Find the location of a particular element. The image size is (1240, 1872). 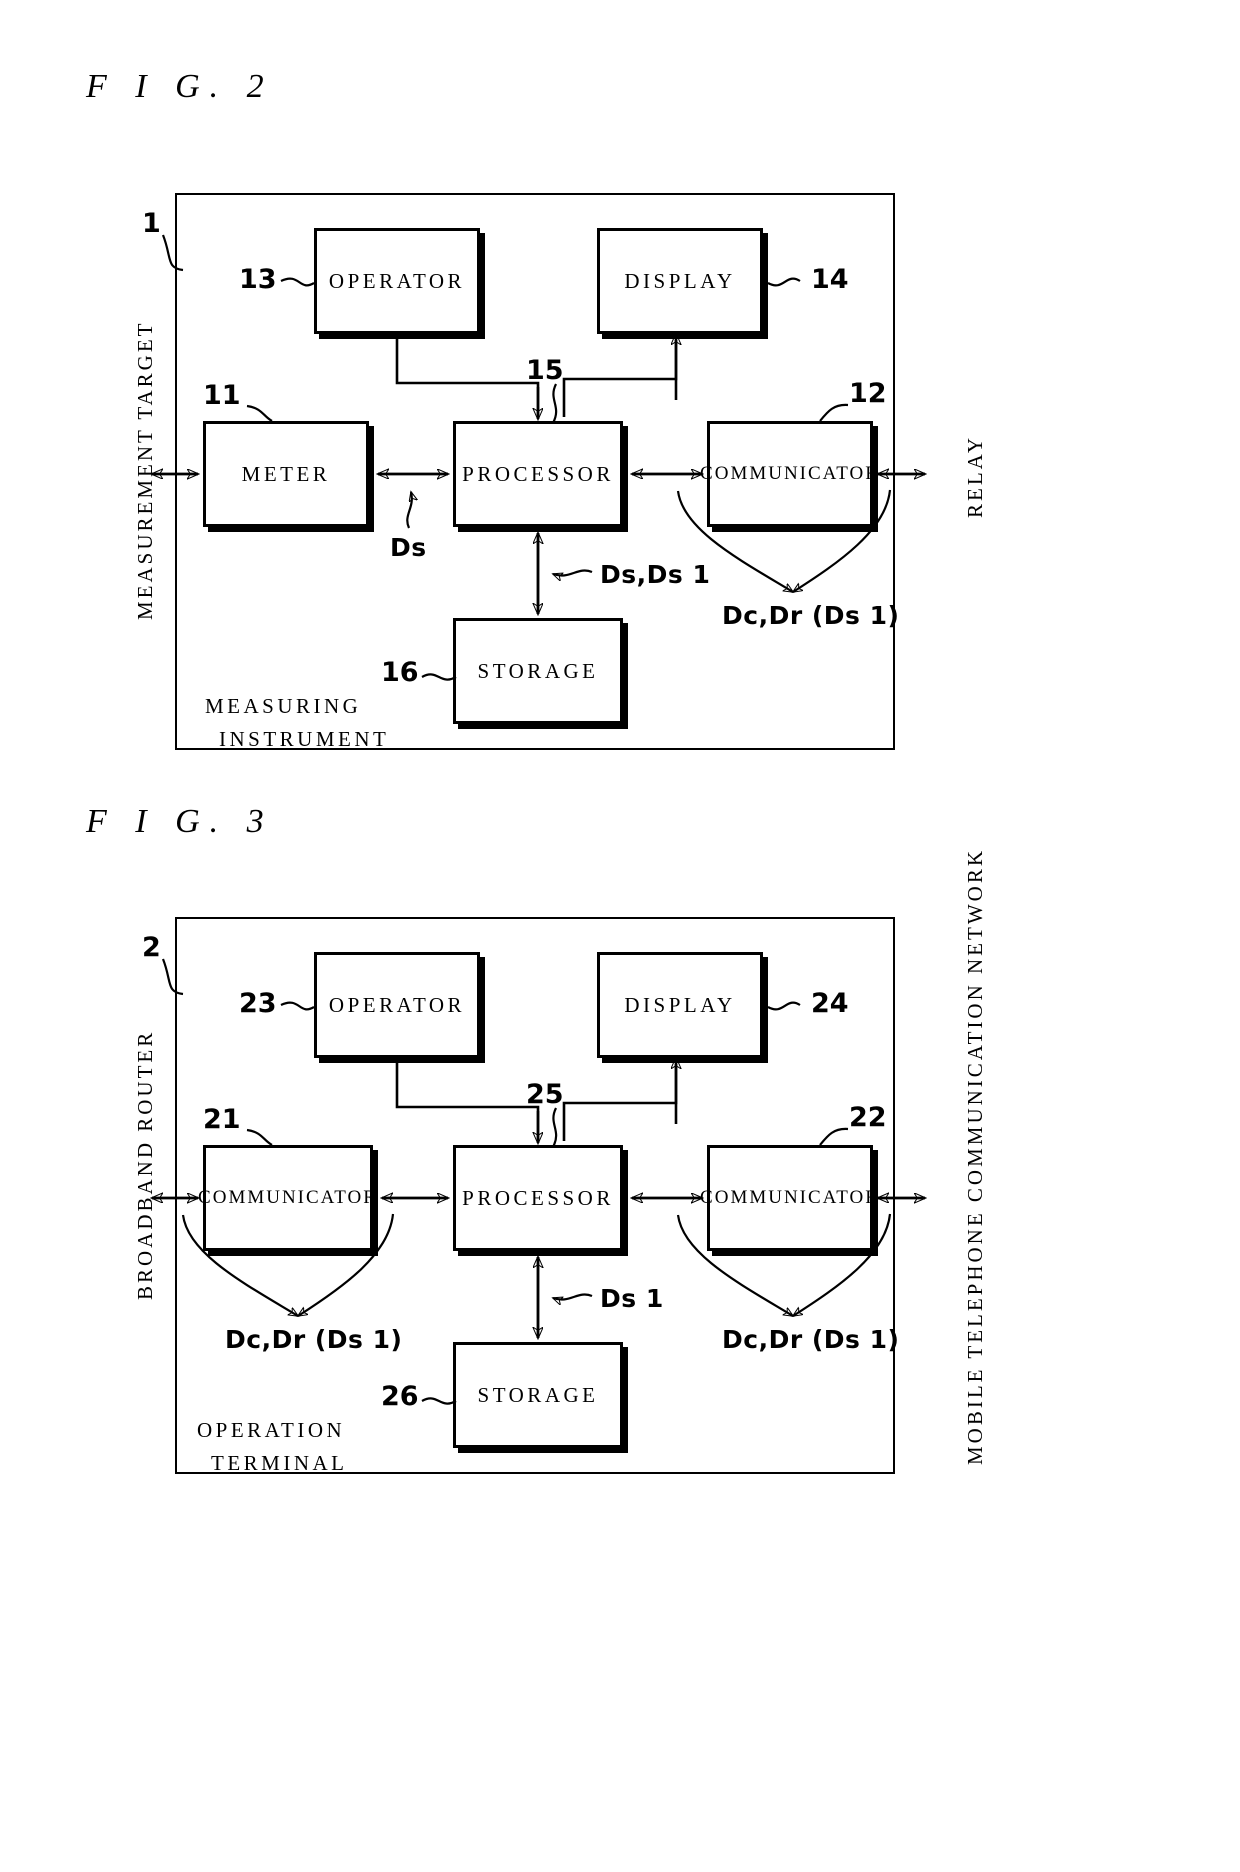

figure-2-block-meter: METER is located at coordinates (286, 474).